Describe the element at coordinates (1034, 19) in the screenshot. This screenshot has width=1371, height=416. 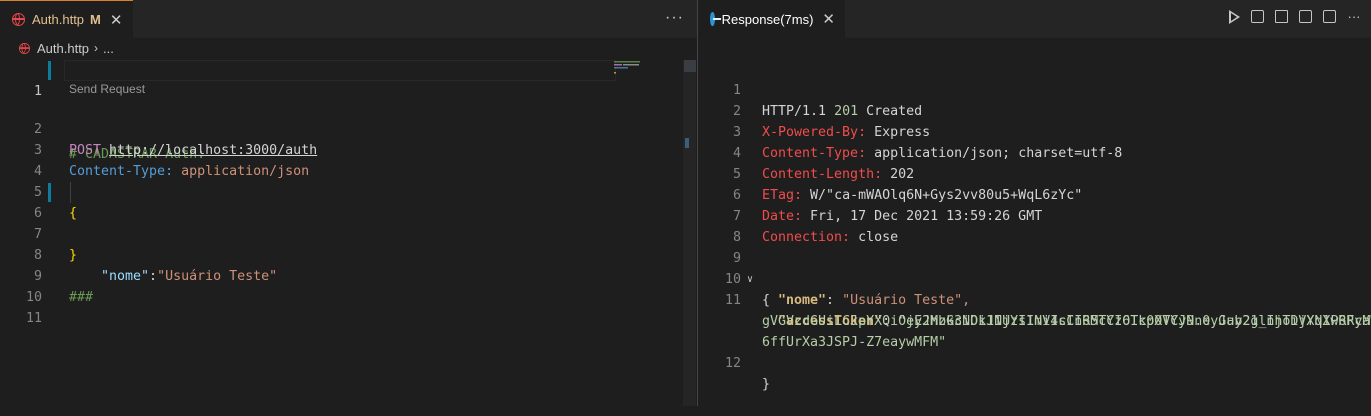
I see `editor-tab-bar: Response(7ms) ✕ ···` at that location.